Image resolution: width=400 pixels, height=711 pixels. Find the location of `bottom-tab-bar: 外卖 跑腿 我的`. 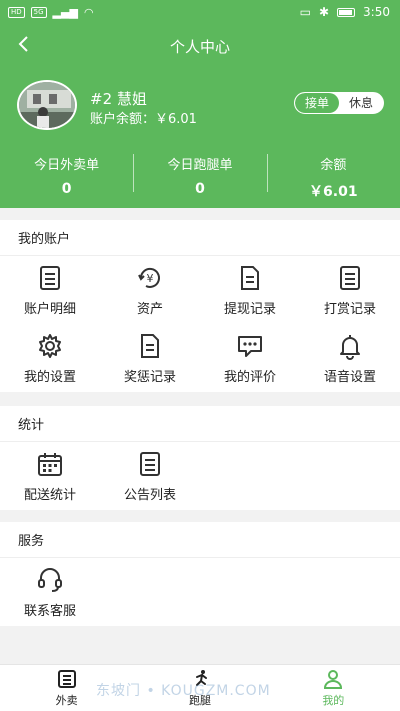

bottom-tab-bar: 外卖 跑腿 我的 is located at coordinates (200, 687).